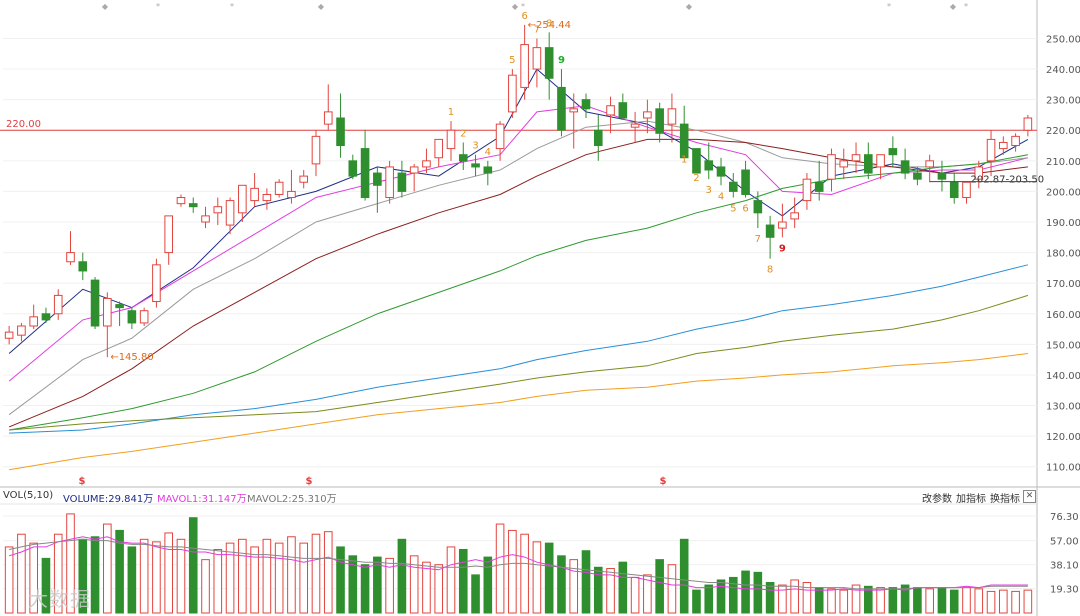 The width and height of the screenshot is (1080, 616). Describe the element at coordinates (475, 146) in the screenshot. I see `td-count-label: 3` at that location.